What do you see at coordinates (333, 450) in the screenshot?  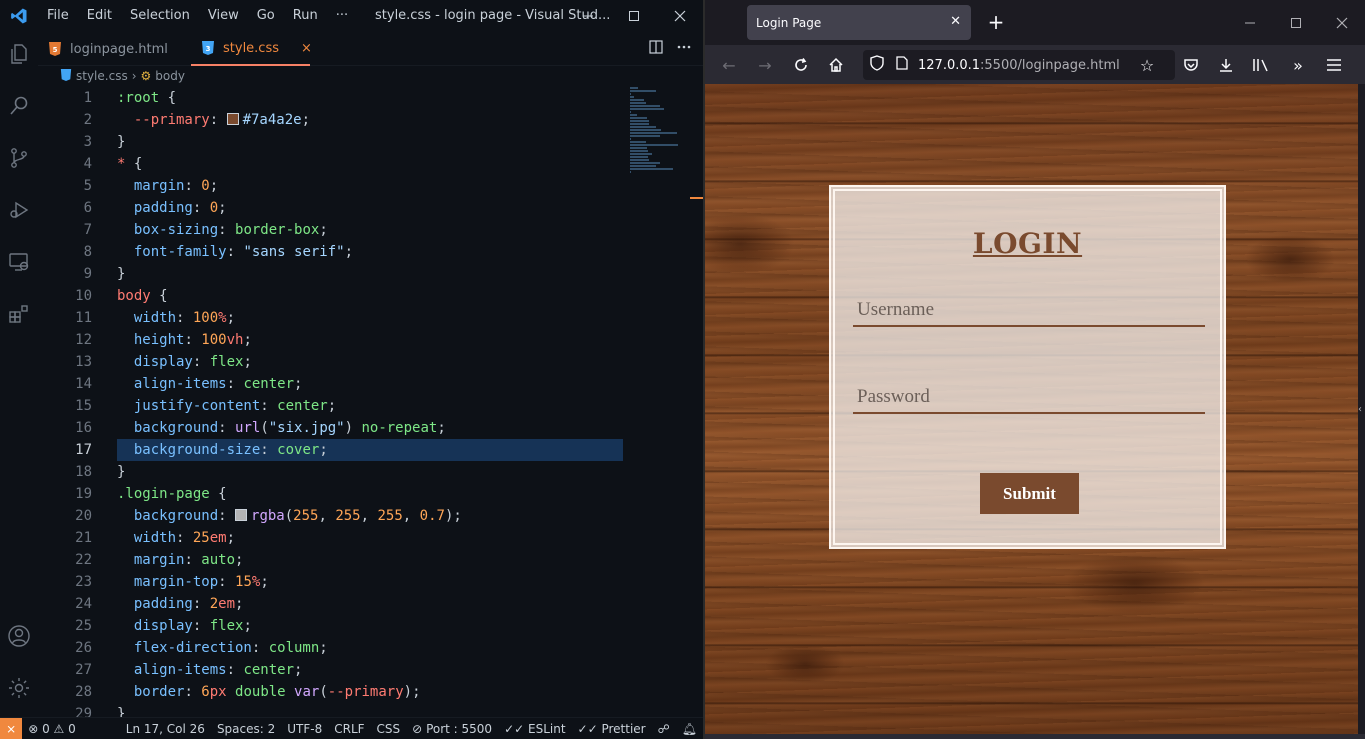 I see `code-line: 17 background-size: cover;` at bounding box center [333, 450].